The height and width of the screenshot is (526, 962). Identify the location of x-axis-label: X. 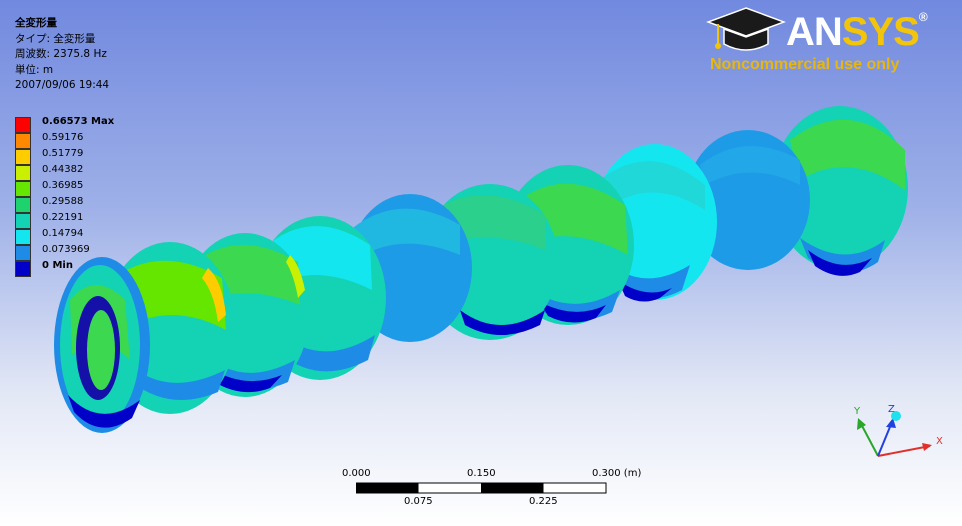
(939, 441).